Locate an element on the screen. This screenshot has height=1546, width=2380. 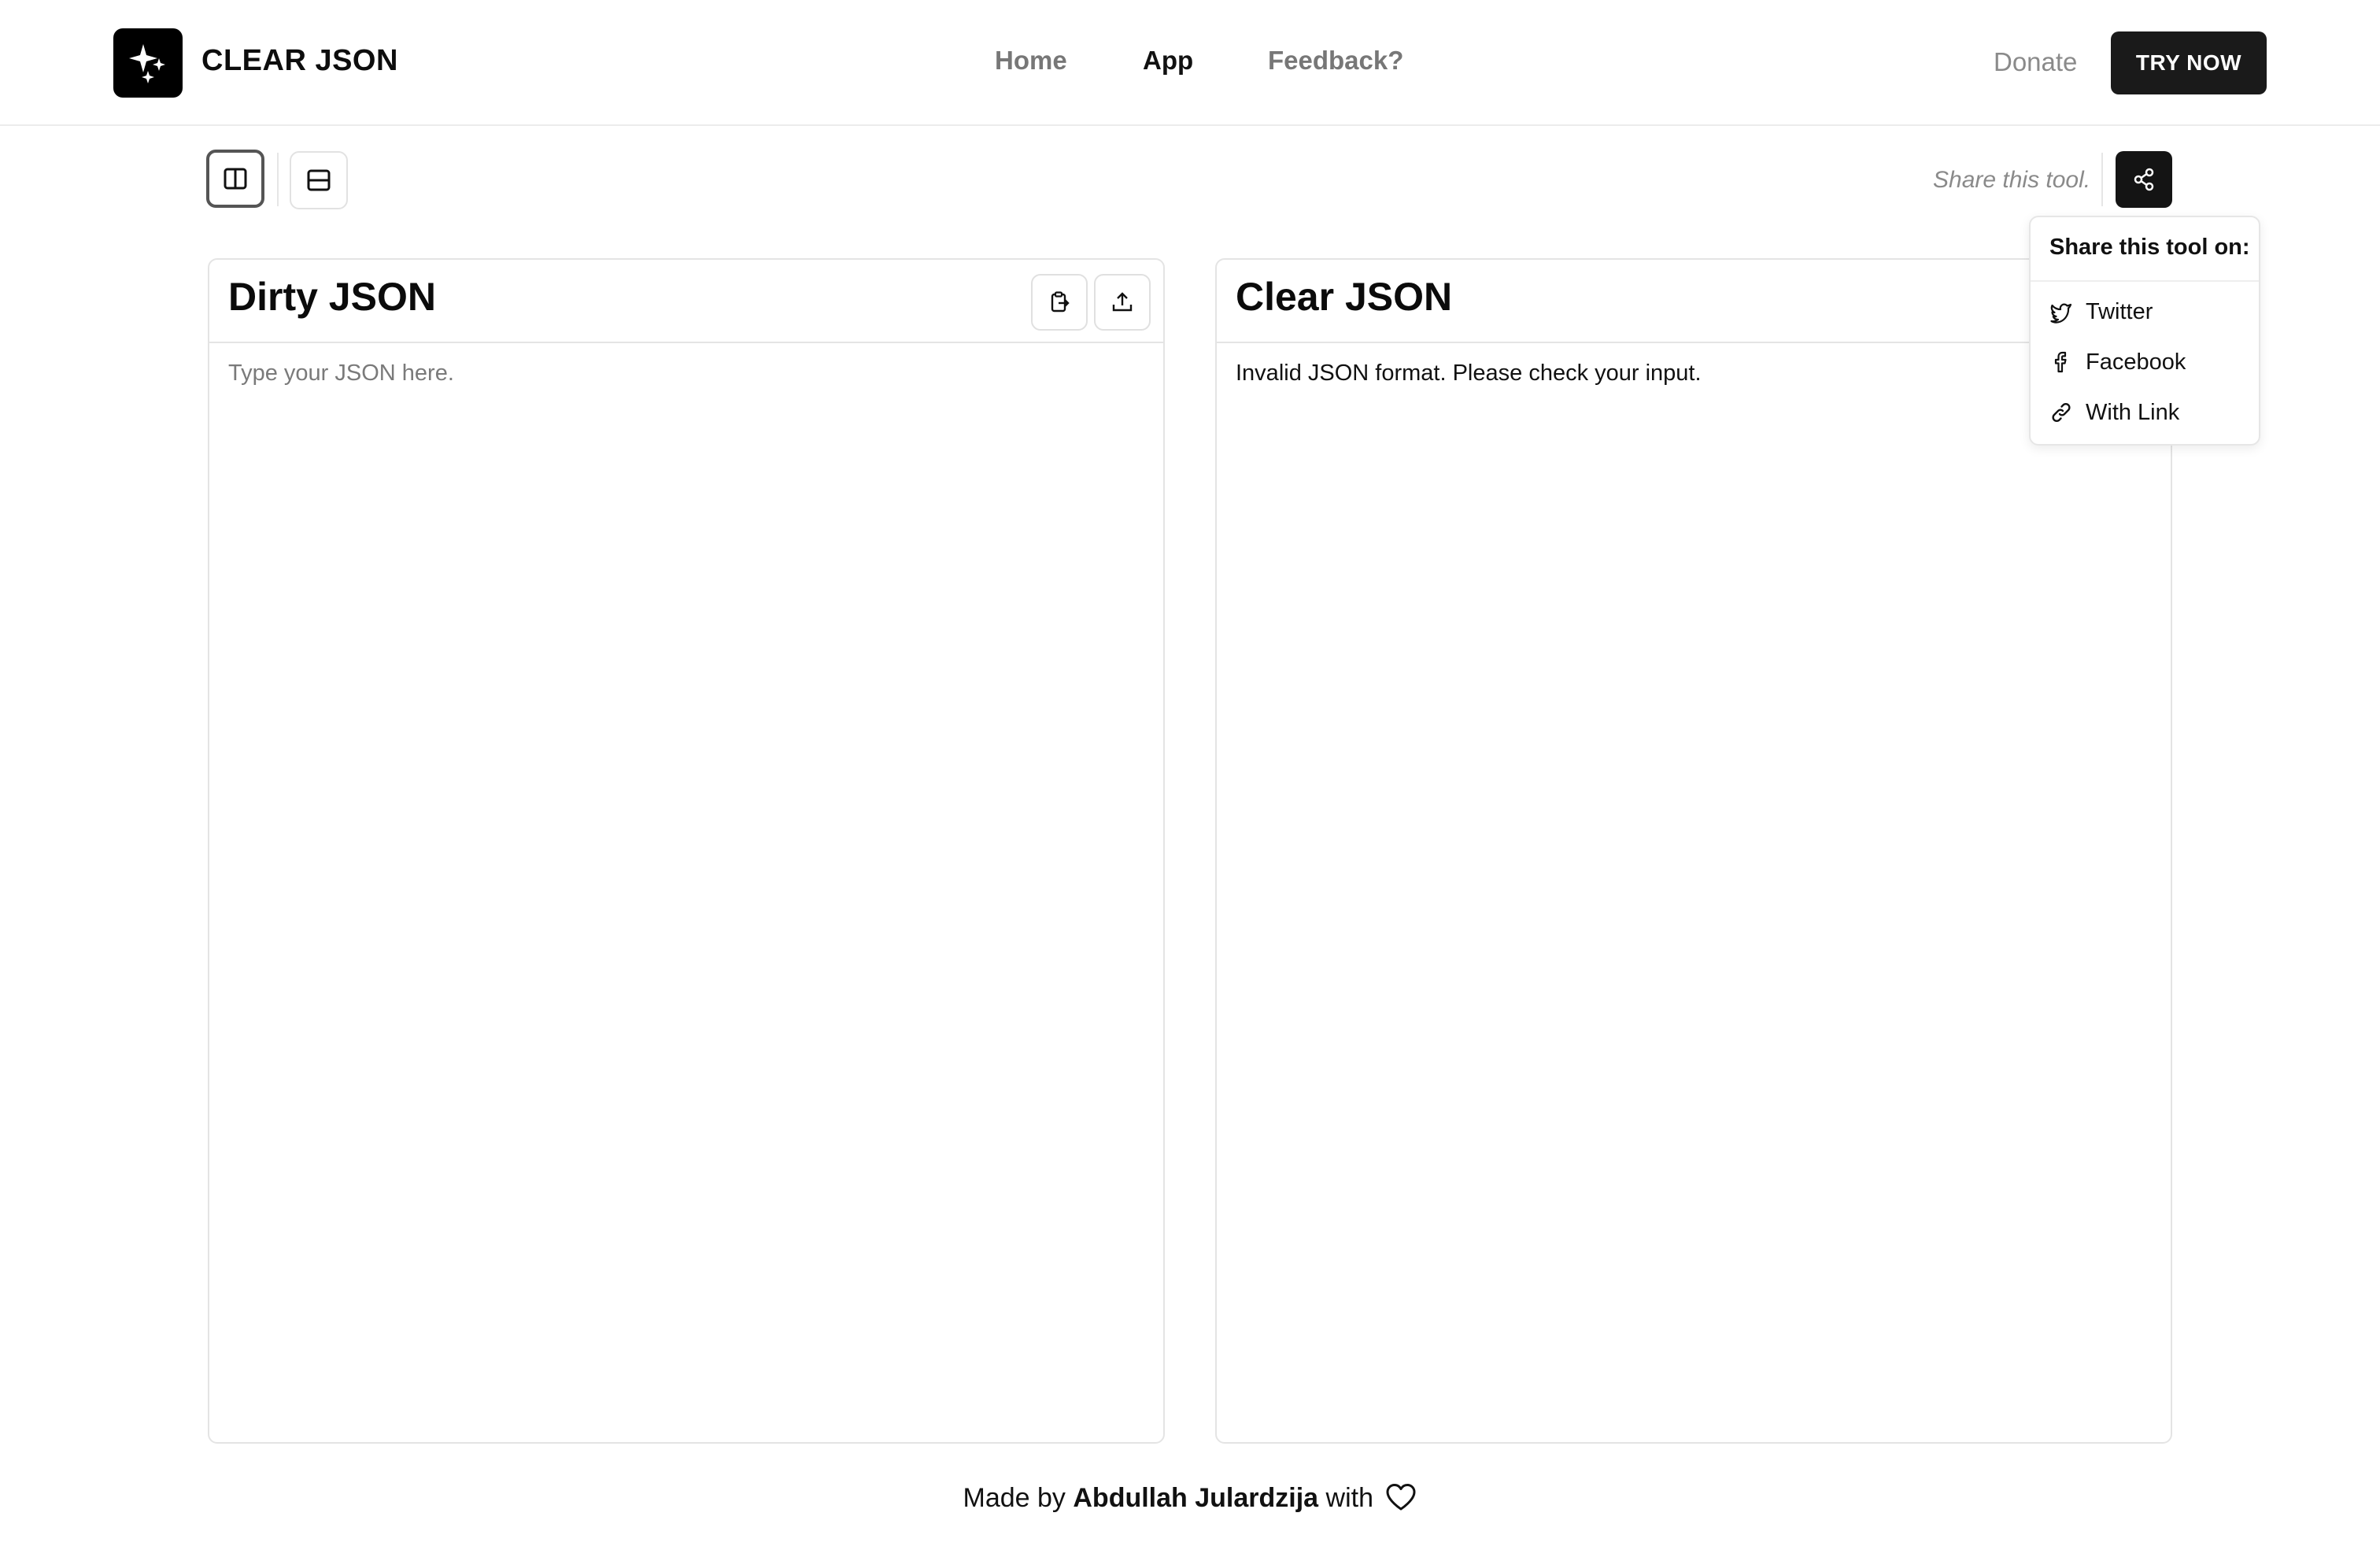
paste-clipboard-icon is located at coordinates (1060, 302).